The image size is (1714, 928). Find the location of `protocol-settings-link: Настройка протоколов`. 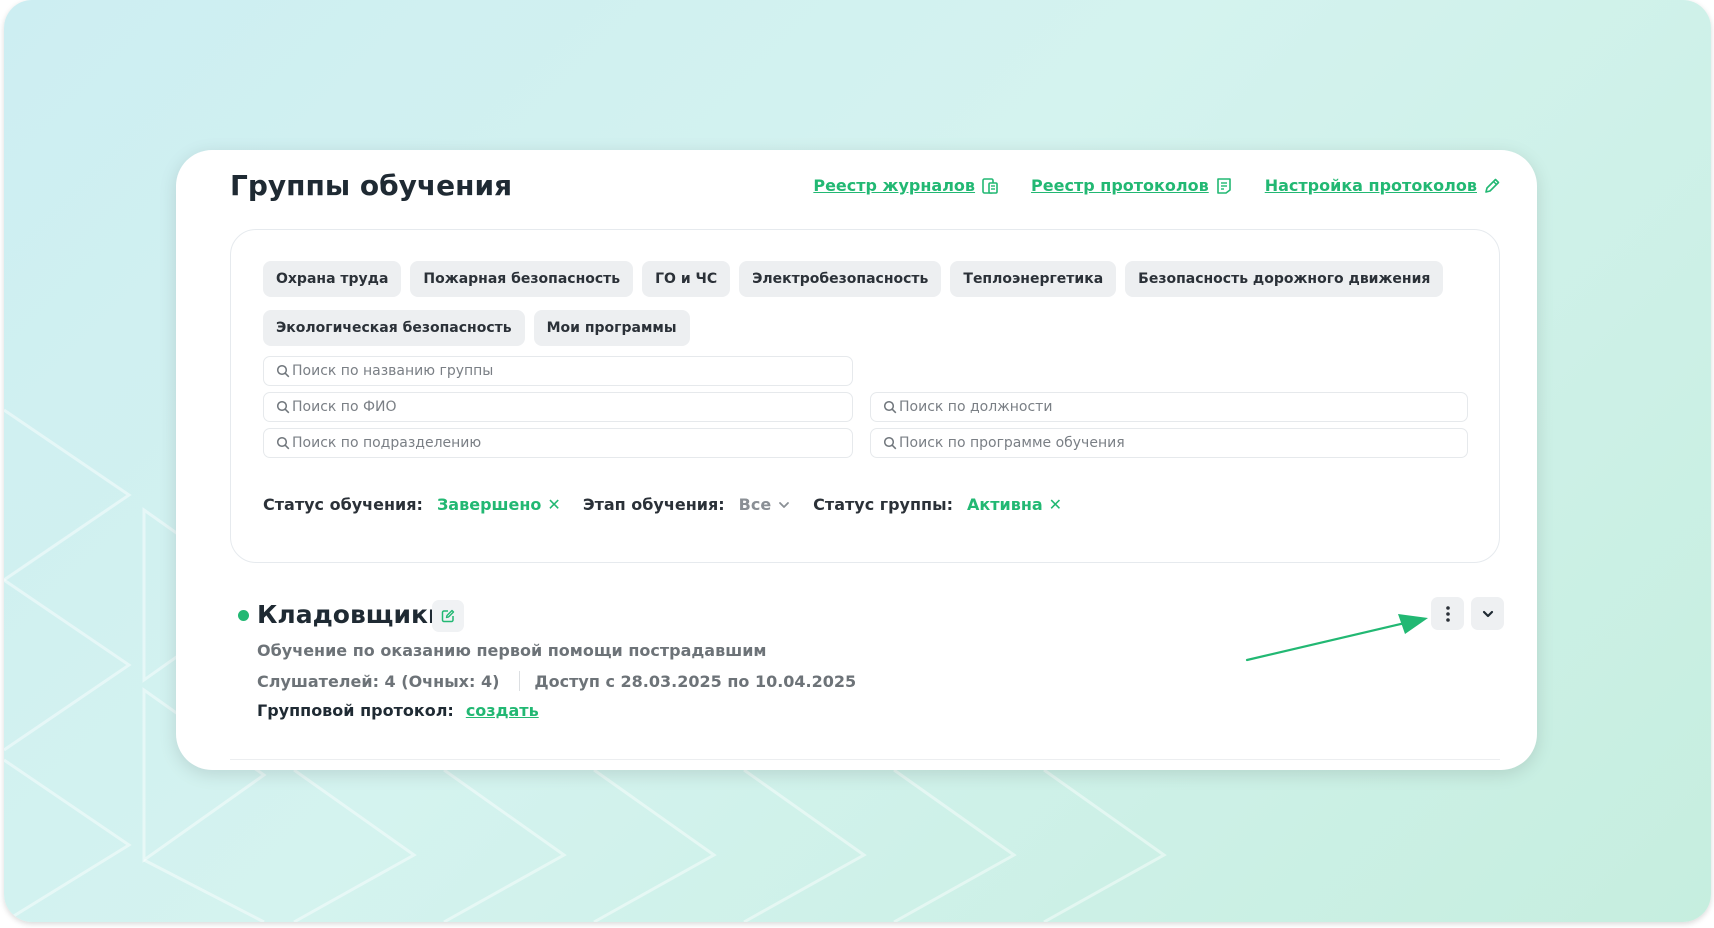

protocol-settings-link: Настройка протоколов is located at coordinates (1383, 185).